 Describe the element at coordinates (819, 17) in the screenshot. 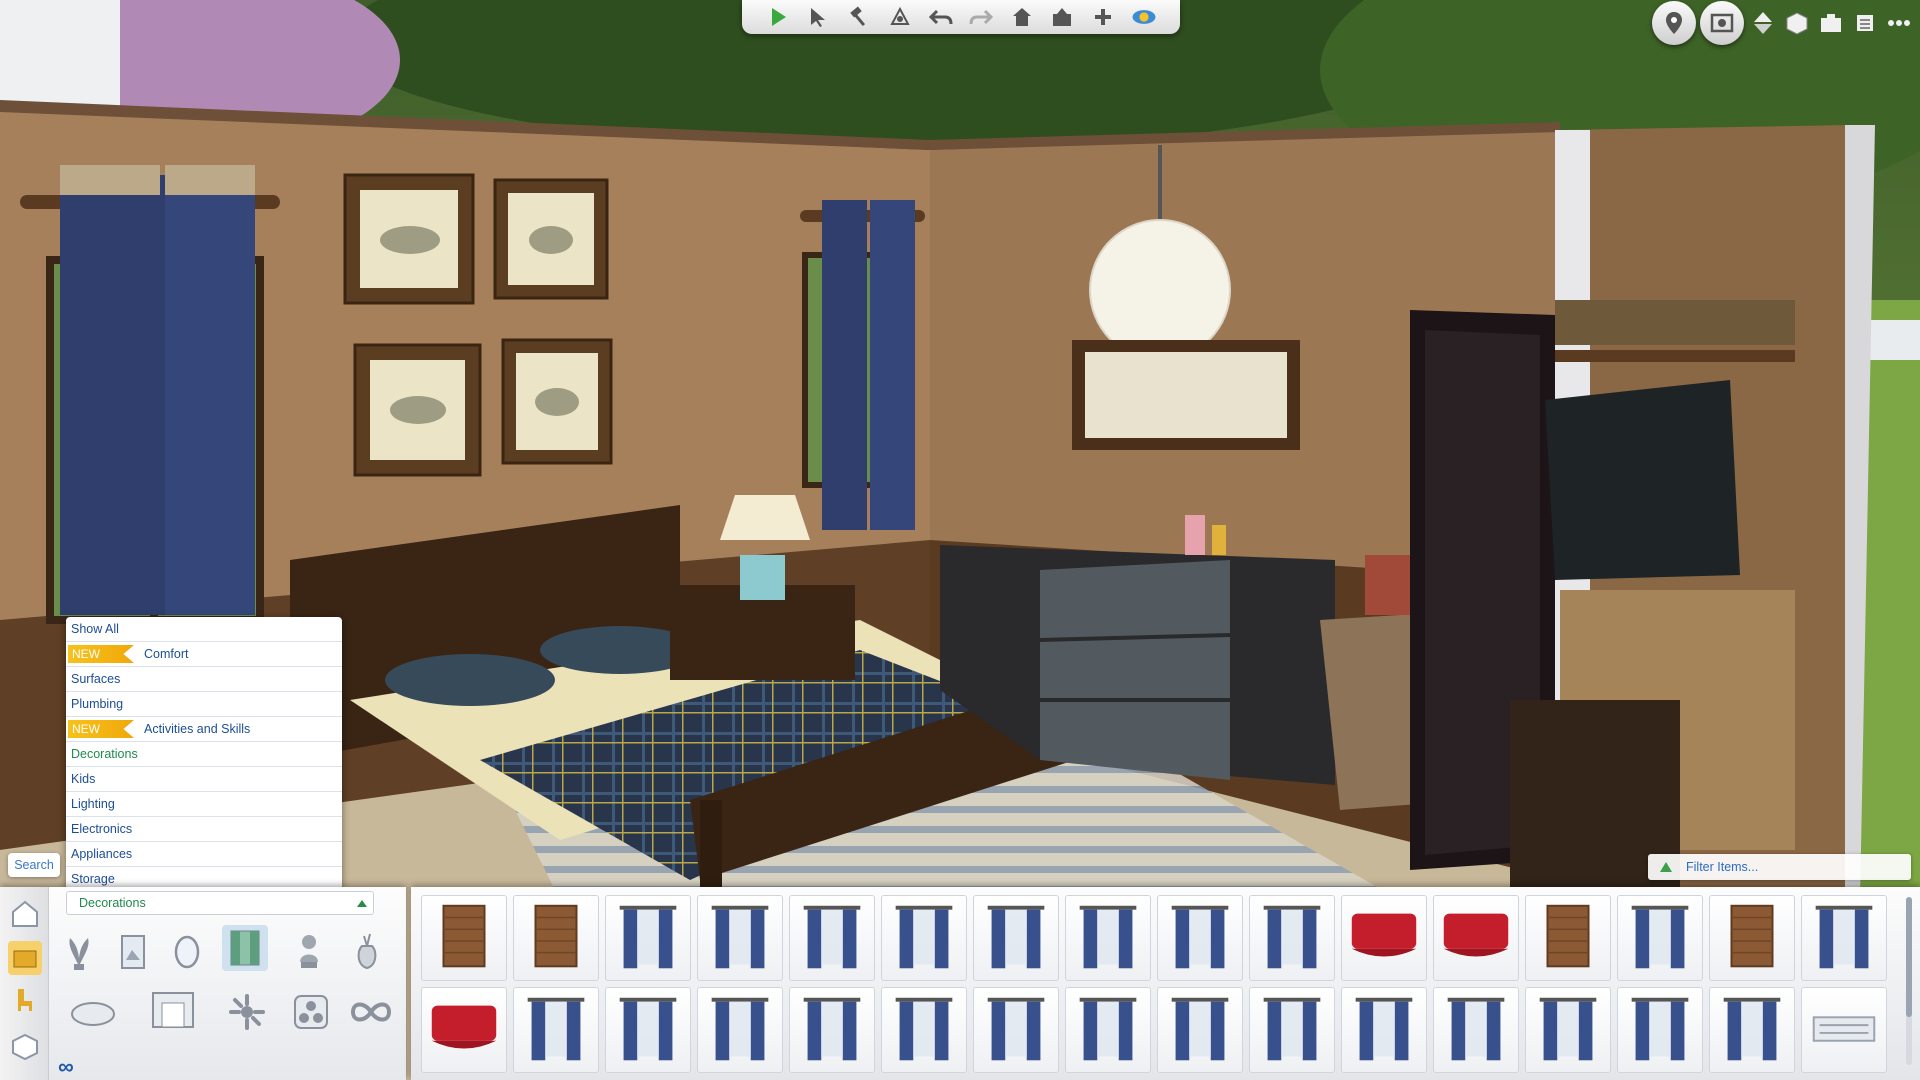

I see `select-icon` at that location.